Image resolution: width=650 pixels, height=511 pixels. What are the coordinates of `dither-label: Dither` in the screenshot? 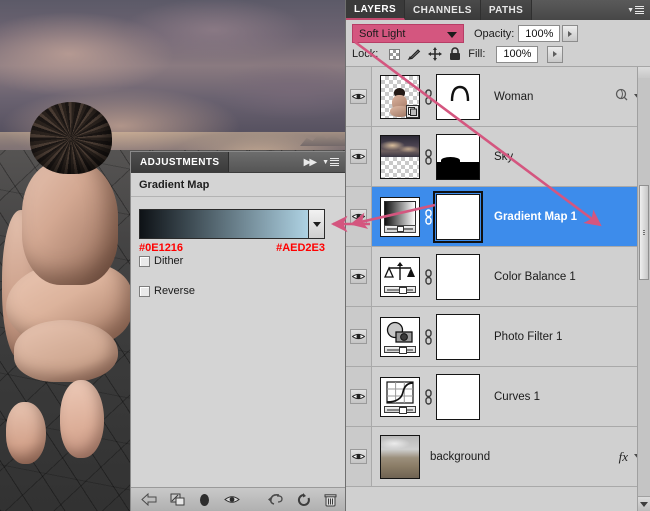 It's located at (169, 261).